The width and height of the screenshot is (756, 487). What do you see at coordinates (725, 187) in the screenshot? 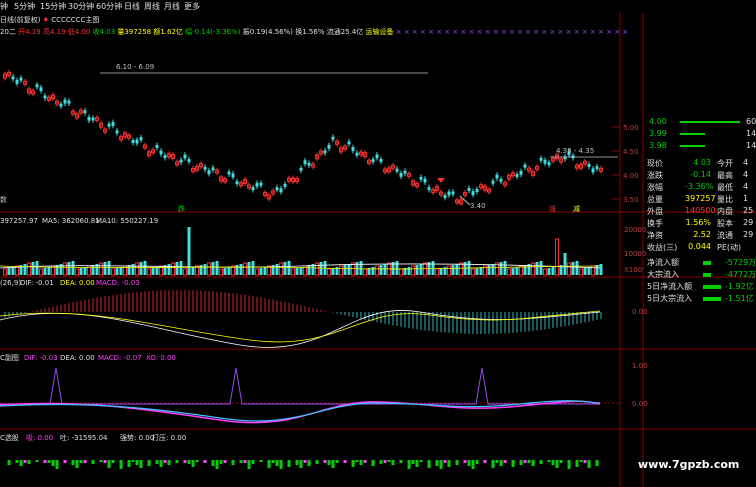
I see `quote-key2: 最低` at bounding box center [725, 187].